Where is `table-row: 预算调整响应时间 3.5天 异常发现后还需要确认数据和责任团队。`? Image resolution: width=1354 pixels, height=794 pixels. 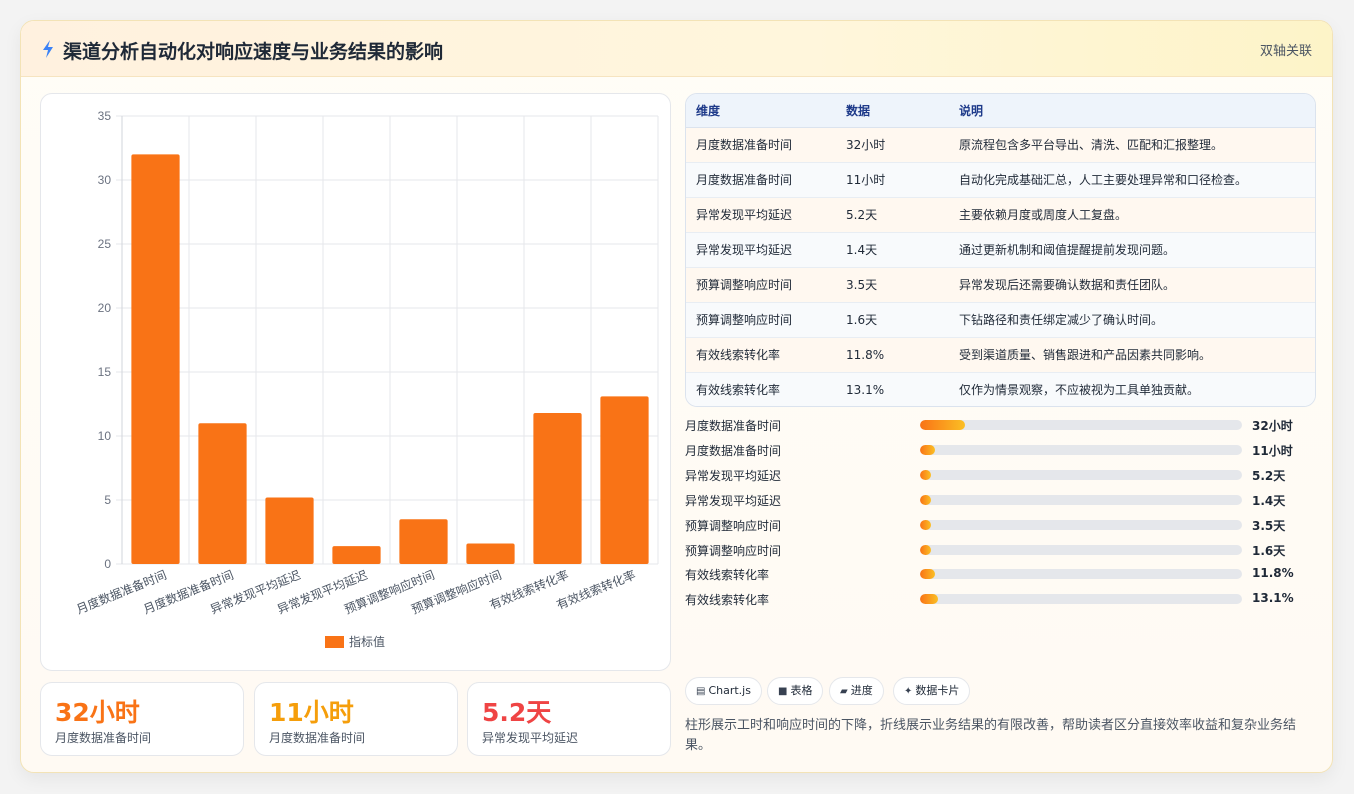 table-row: 预算调整响应时间 3.5天 异常发现后还需要确认数据和责任团队。 is located at coordinates (1000, 285).